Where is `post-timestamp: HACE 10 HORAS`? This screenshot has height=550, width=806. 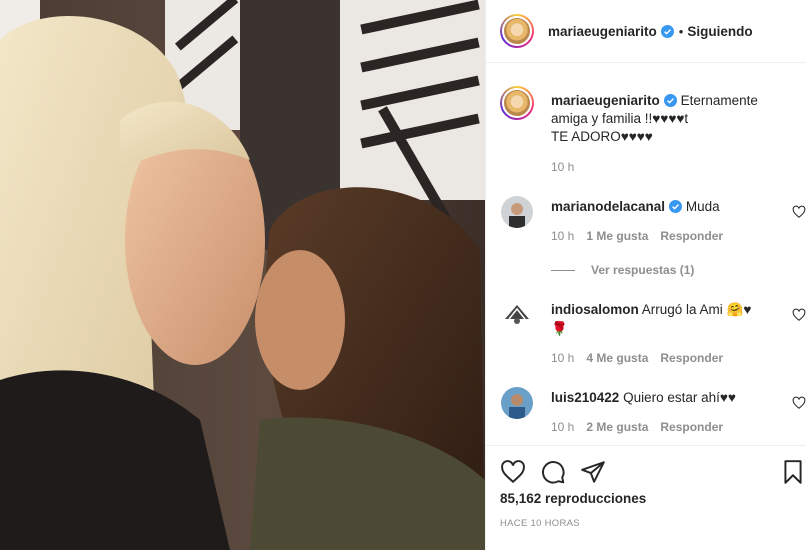
post-timestamp: HACE 10 HORAS is located at coordinates (540, 523).